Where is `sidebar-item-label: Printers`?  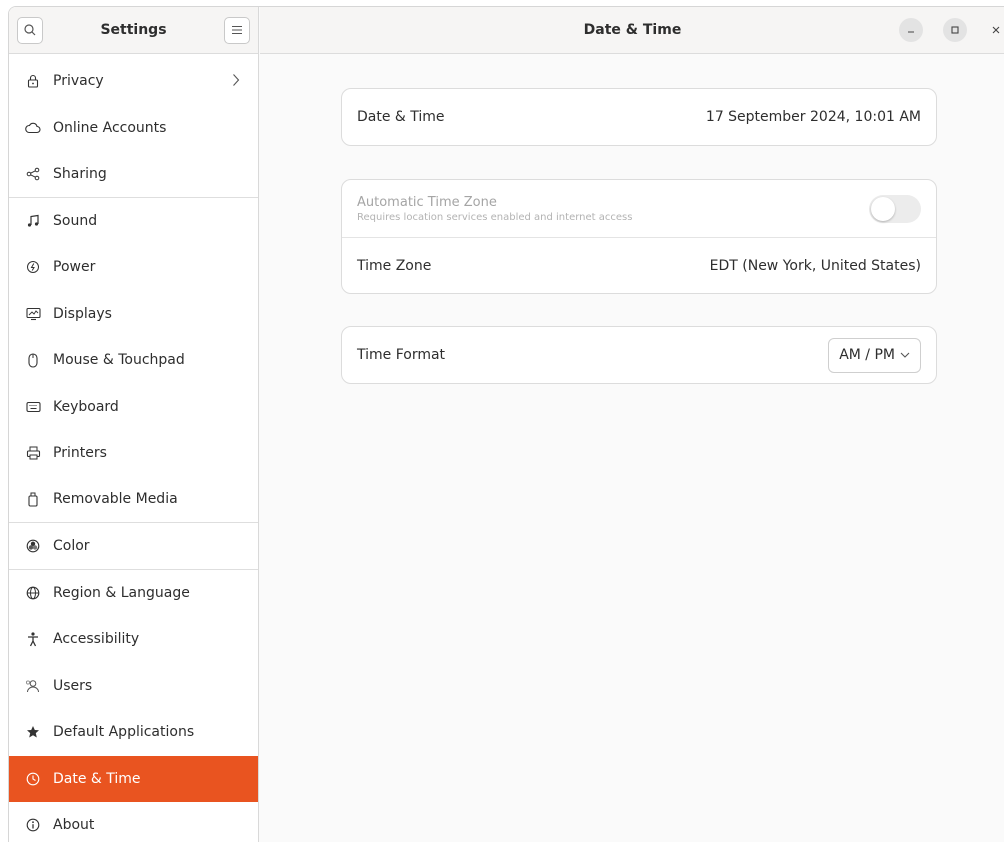 sidebar-item-label: Printers is located at coordinates (80, 453).